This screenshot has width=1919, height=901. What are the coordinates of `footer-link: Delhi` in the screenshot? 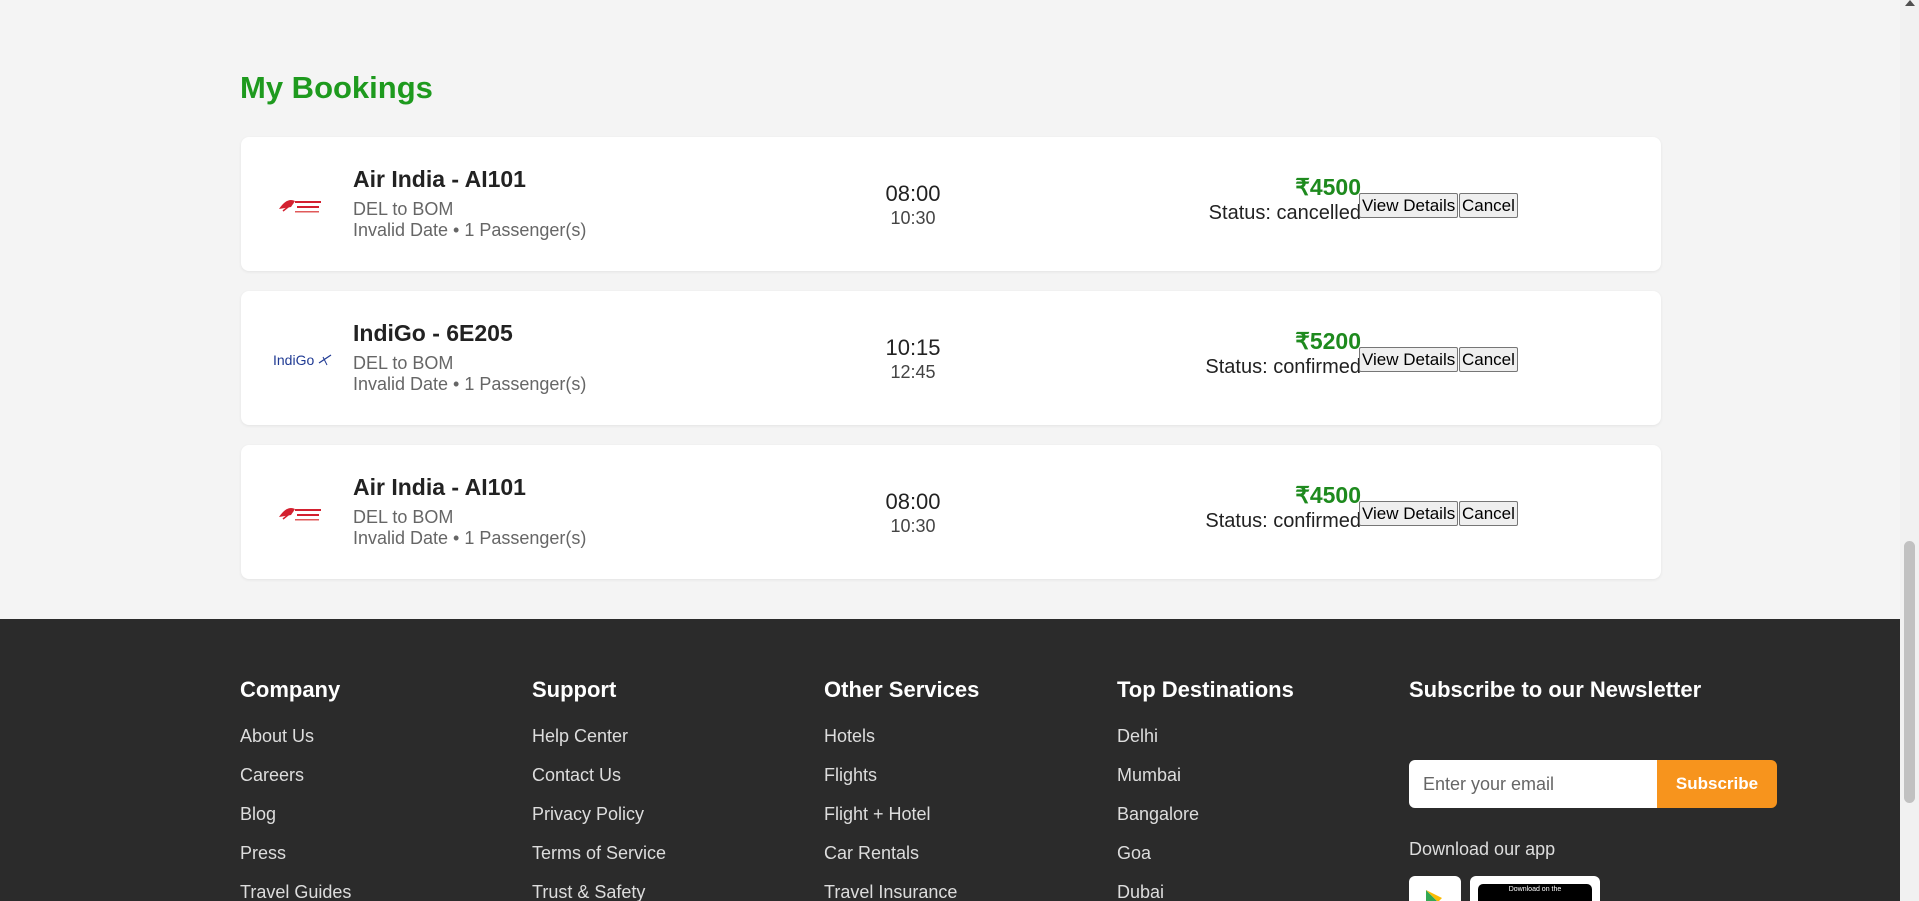 It's located at (1247, 736).